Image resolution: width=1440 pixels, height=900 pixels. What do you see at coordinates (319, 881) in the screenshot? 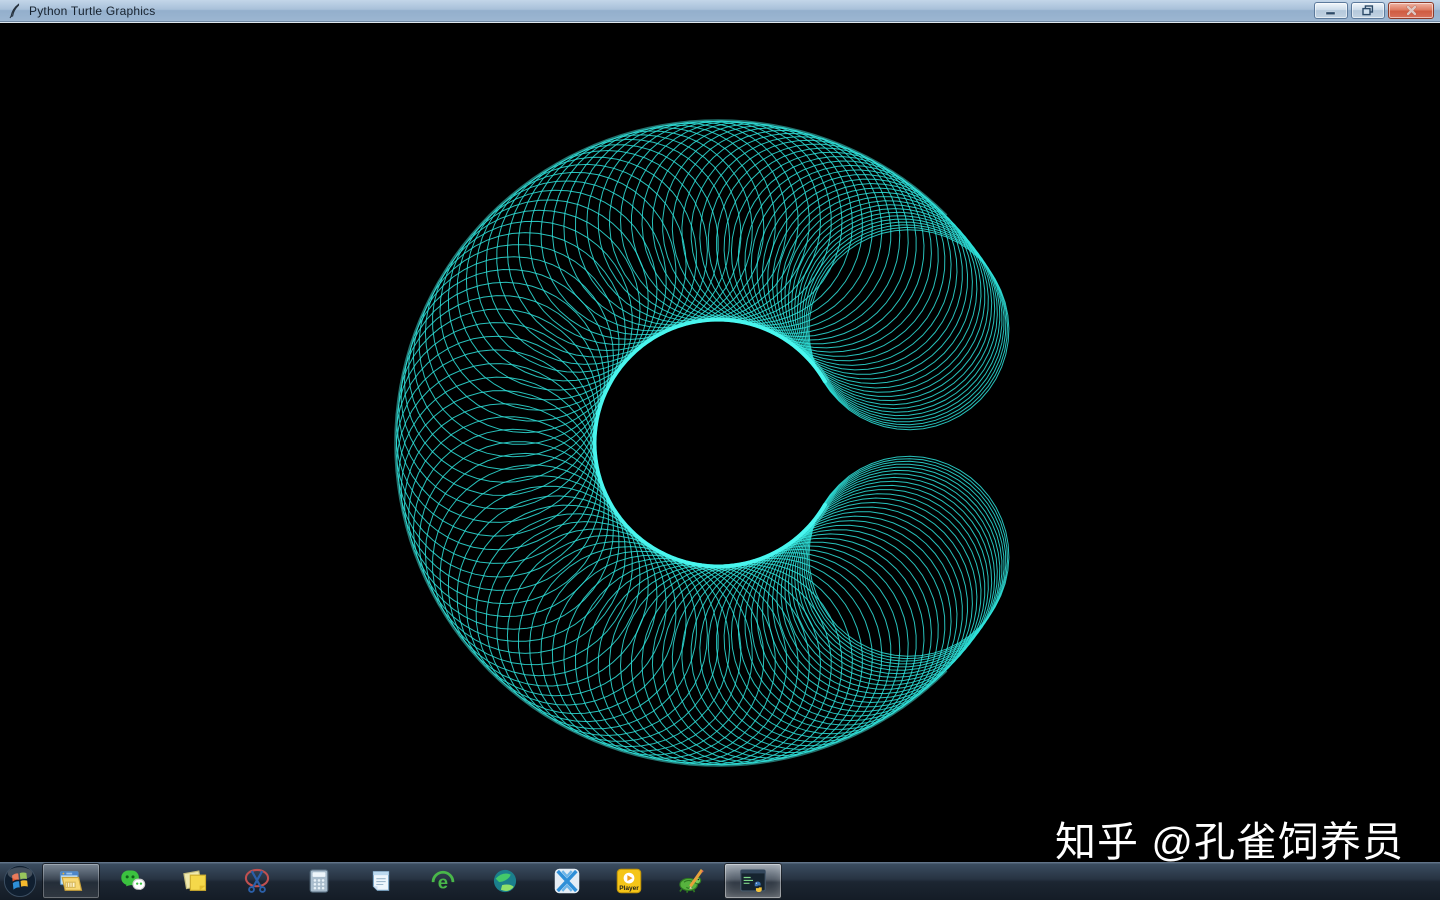
I see `taskbar-app-calculator` at bounding box center [319, 881].